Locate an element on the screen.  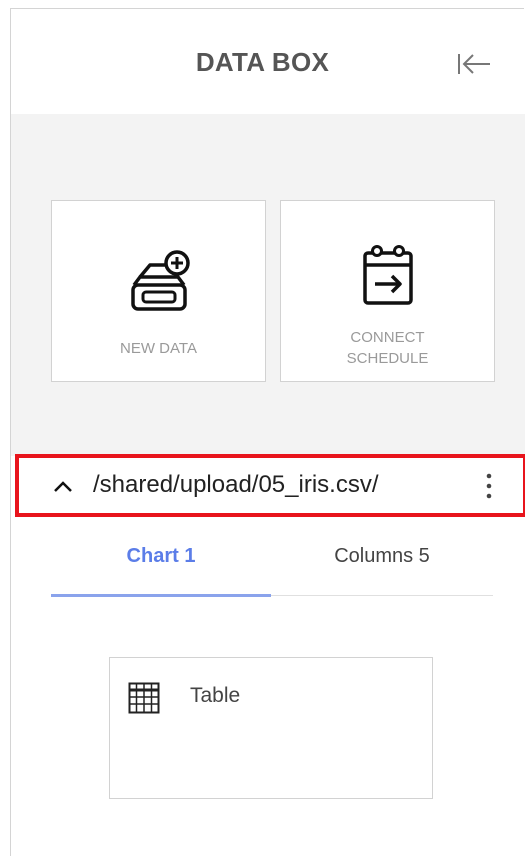
chart-item-table: Table is located at coordinates (271, 728).